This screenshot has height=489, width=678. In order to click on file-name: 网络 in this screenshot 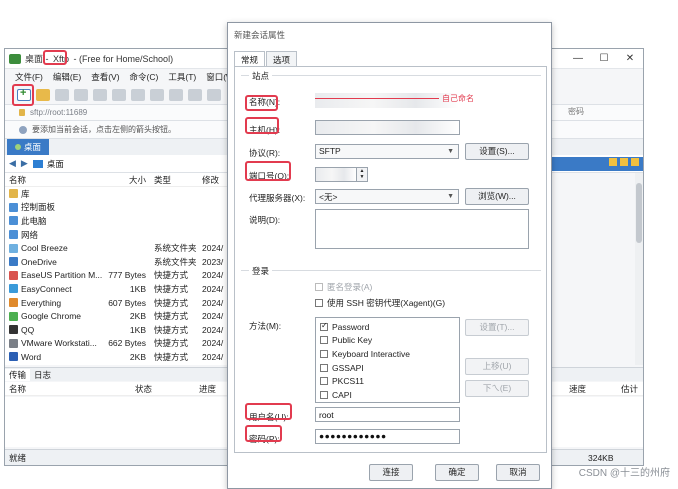, I will do `click(55, 235)`.